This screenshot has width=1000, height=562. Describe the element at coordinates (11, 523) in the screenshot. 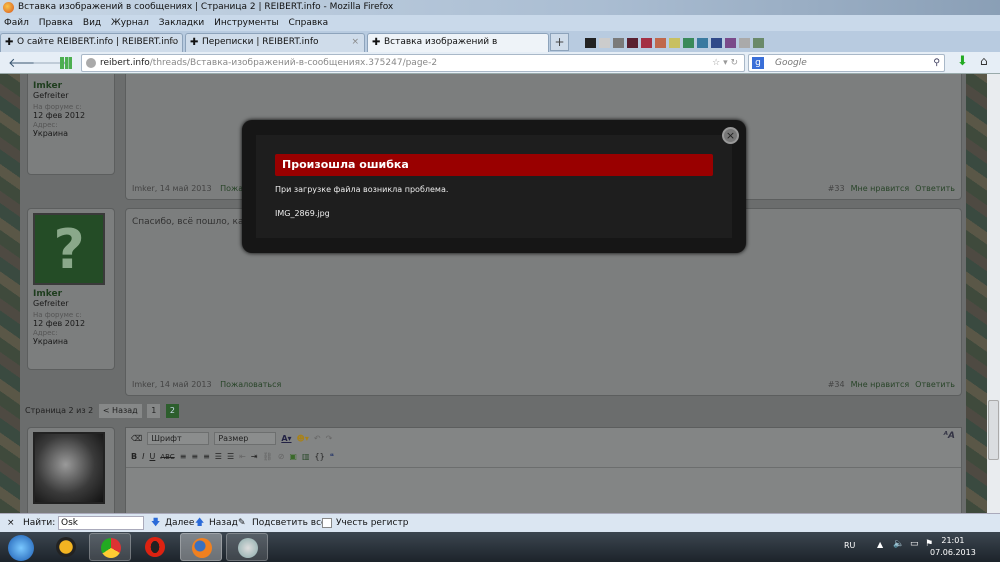

I see `close-find-bar-button: ×` at that location.